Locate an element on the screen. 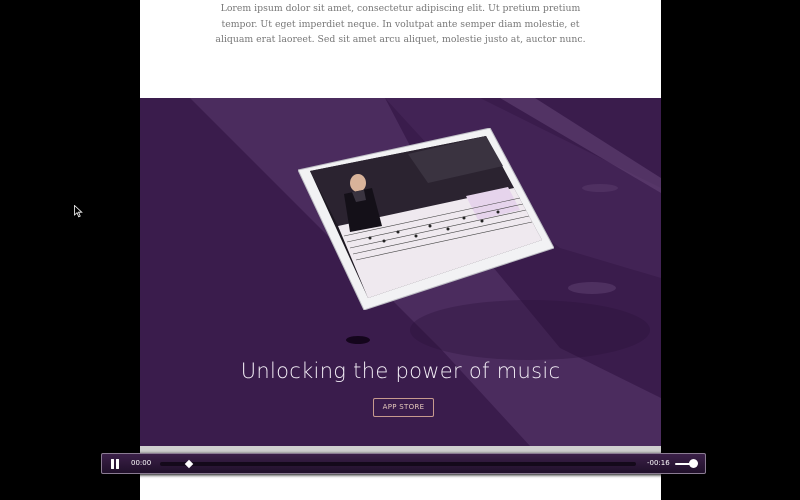  pause-bar-left is located at coordinates (112, 464).